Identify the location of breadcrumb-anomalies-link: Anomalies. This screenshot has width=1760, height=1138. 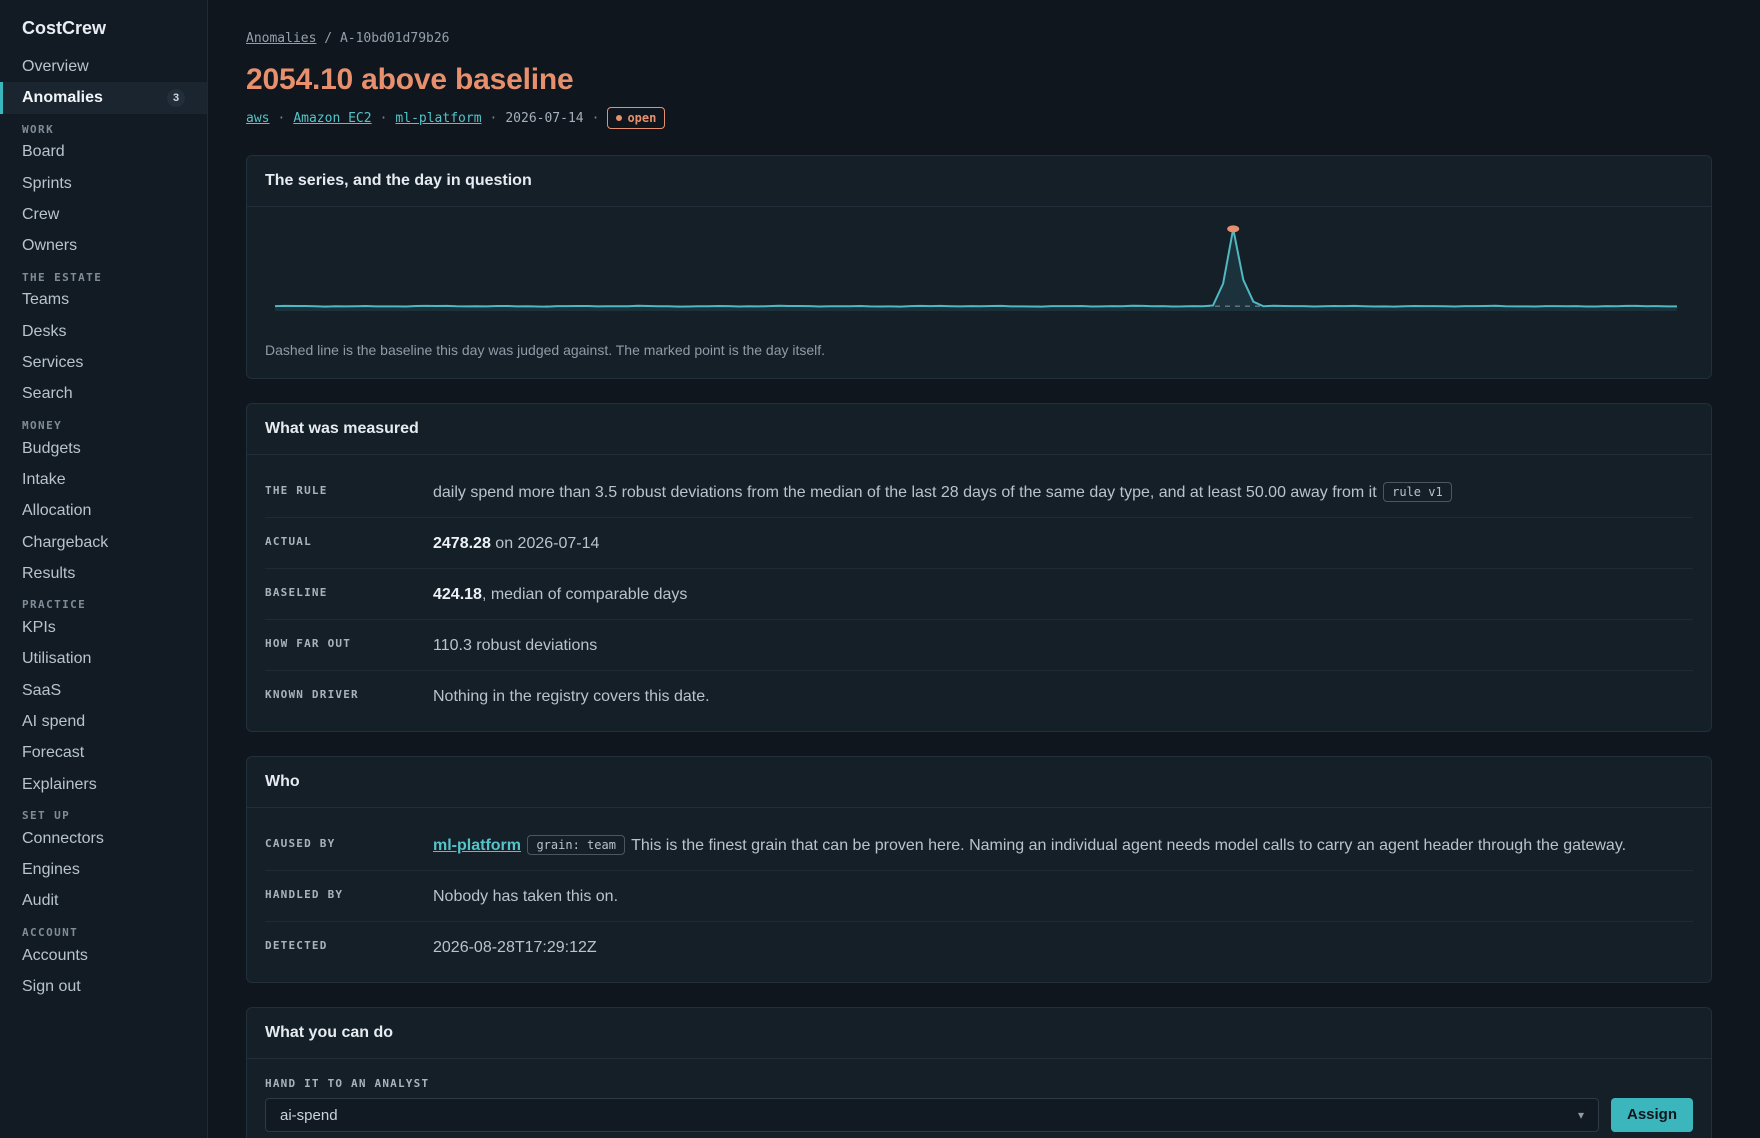
(281, 38).